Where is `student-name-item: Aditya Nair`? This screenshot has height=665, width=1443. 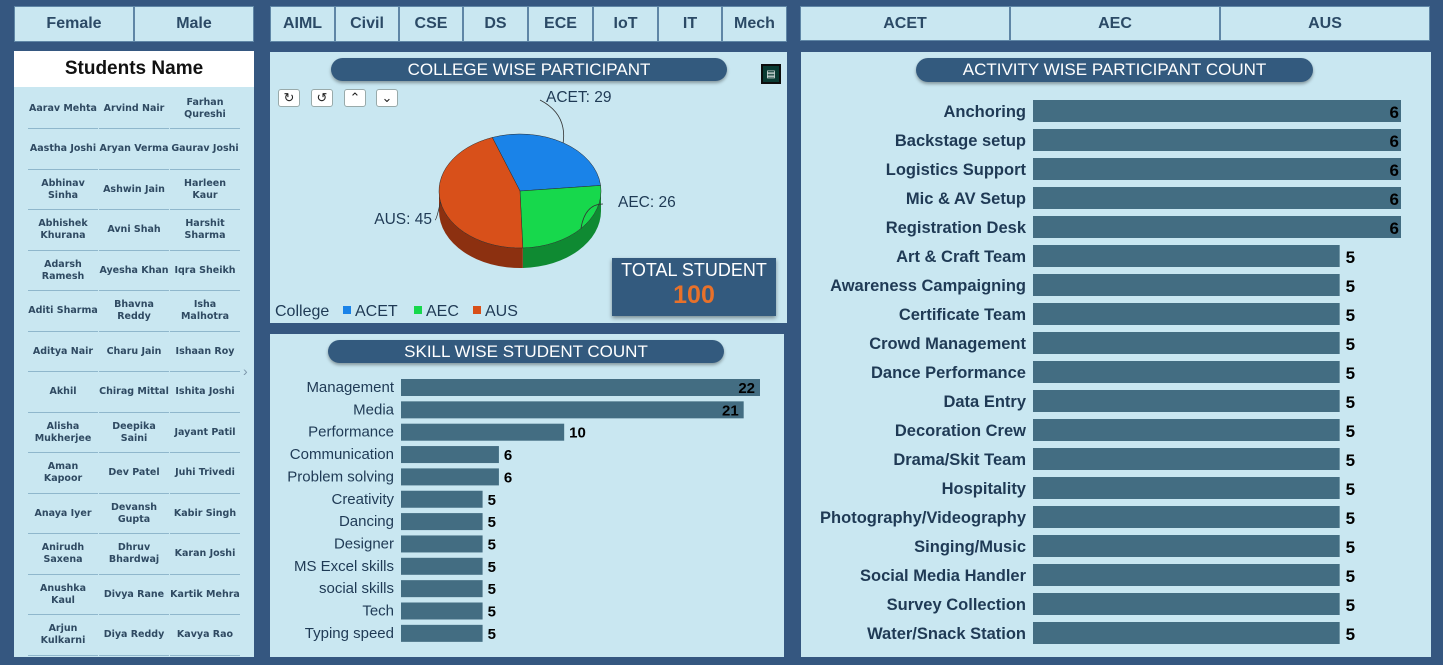 student-name-item: Aditya Nair is located at coordinates (63, 352).